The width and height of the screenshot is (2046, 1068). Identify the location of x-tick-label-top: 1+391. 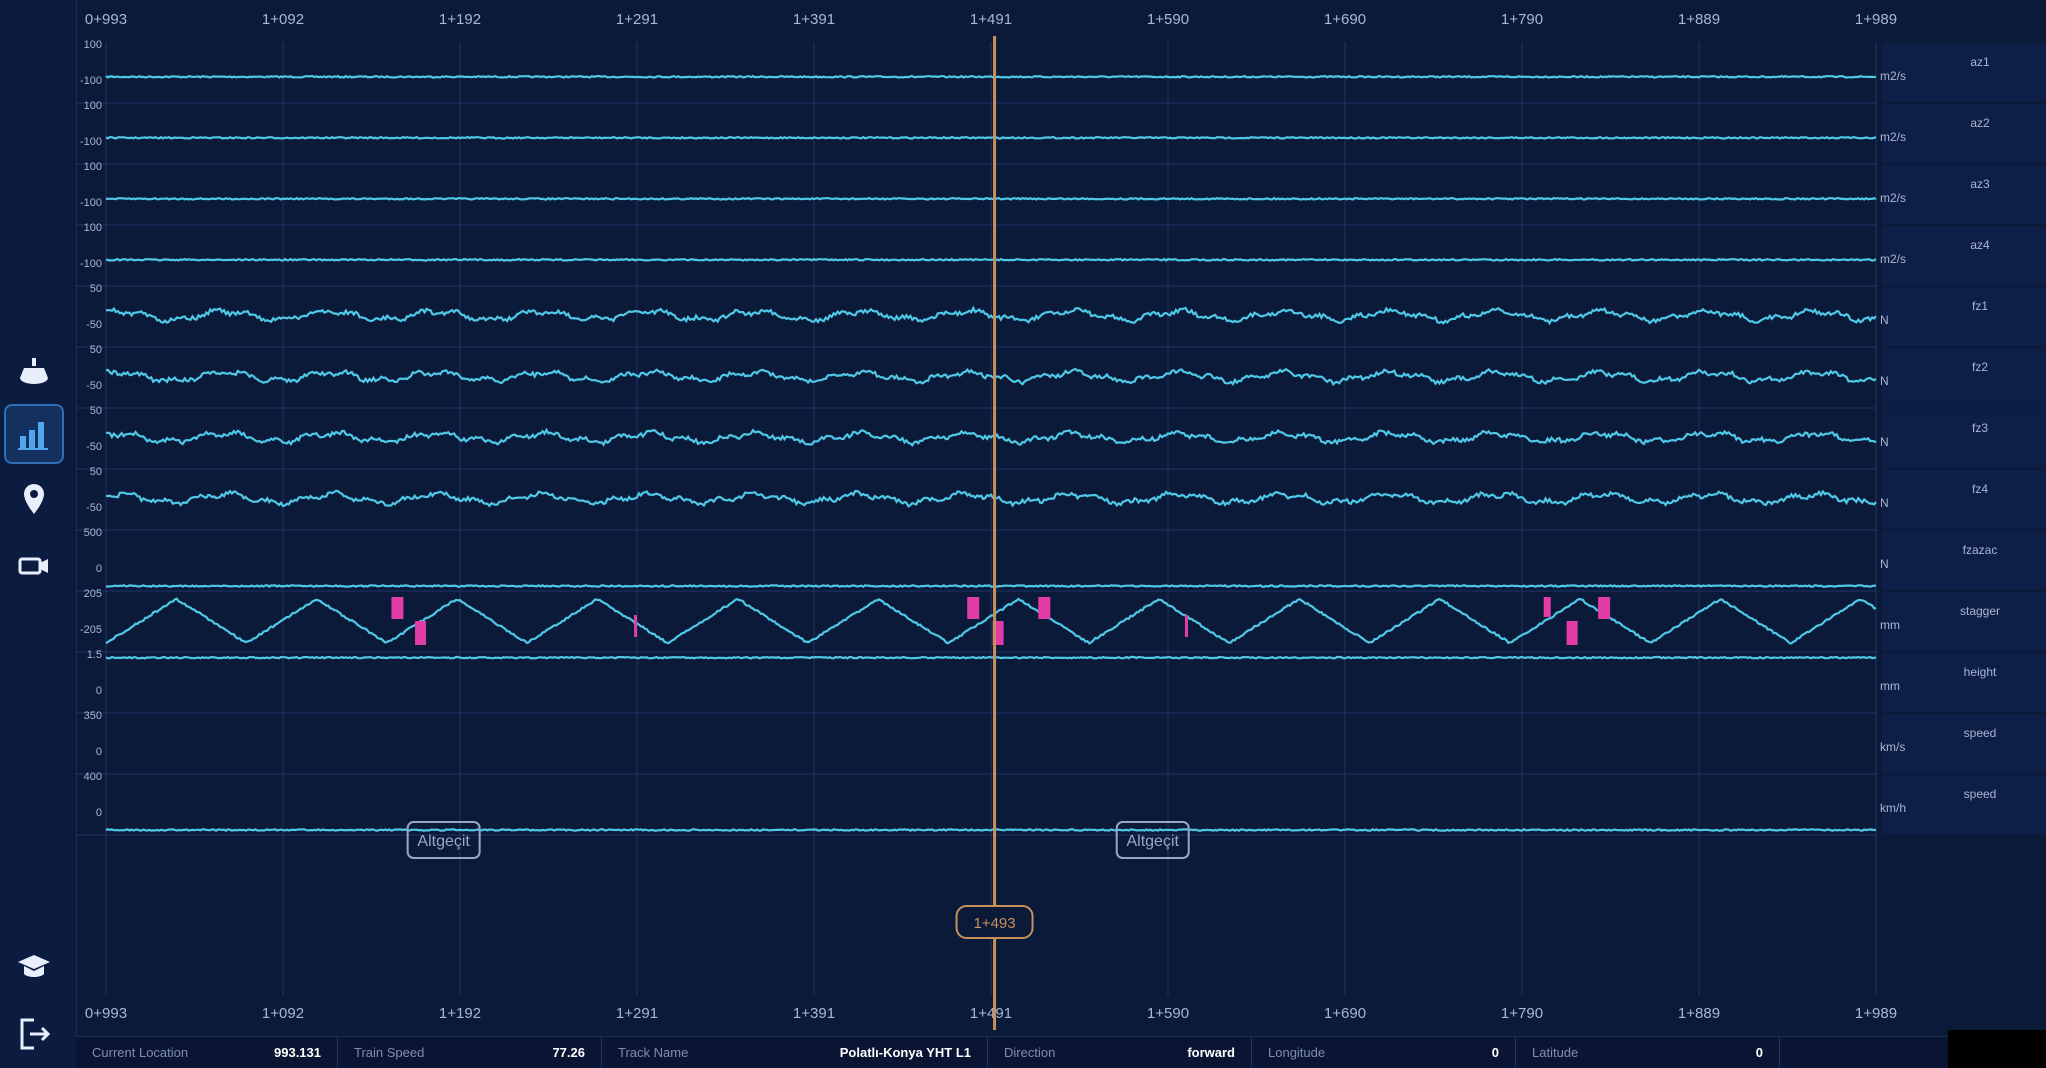
(814, 19).